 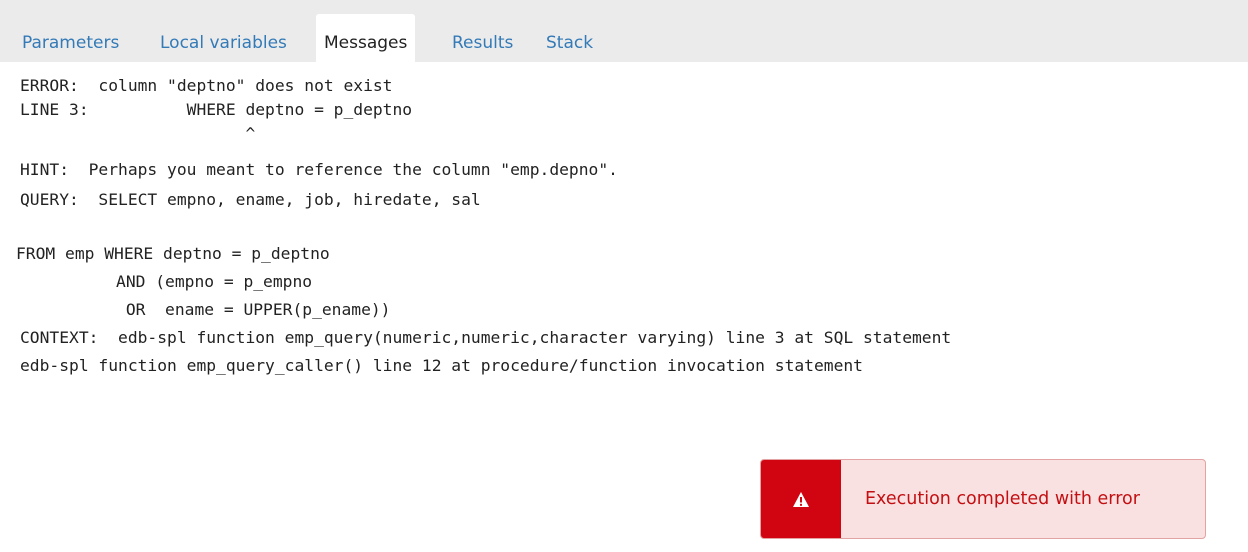 What do you see at coordinates (366, 38) in the screenshot?
I see `tab-messages: Messages` at bounding box center [366, 38].